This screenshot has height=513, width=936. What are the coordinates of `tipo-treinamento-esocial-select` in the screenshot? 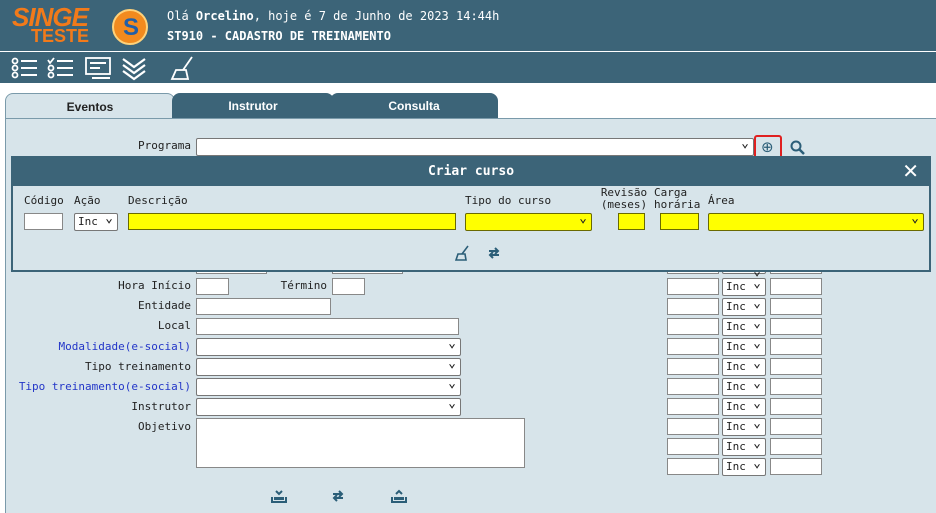 It's located at (328, 386).